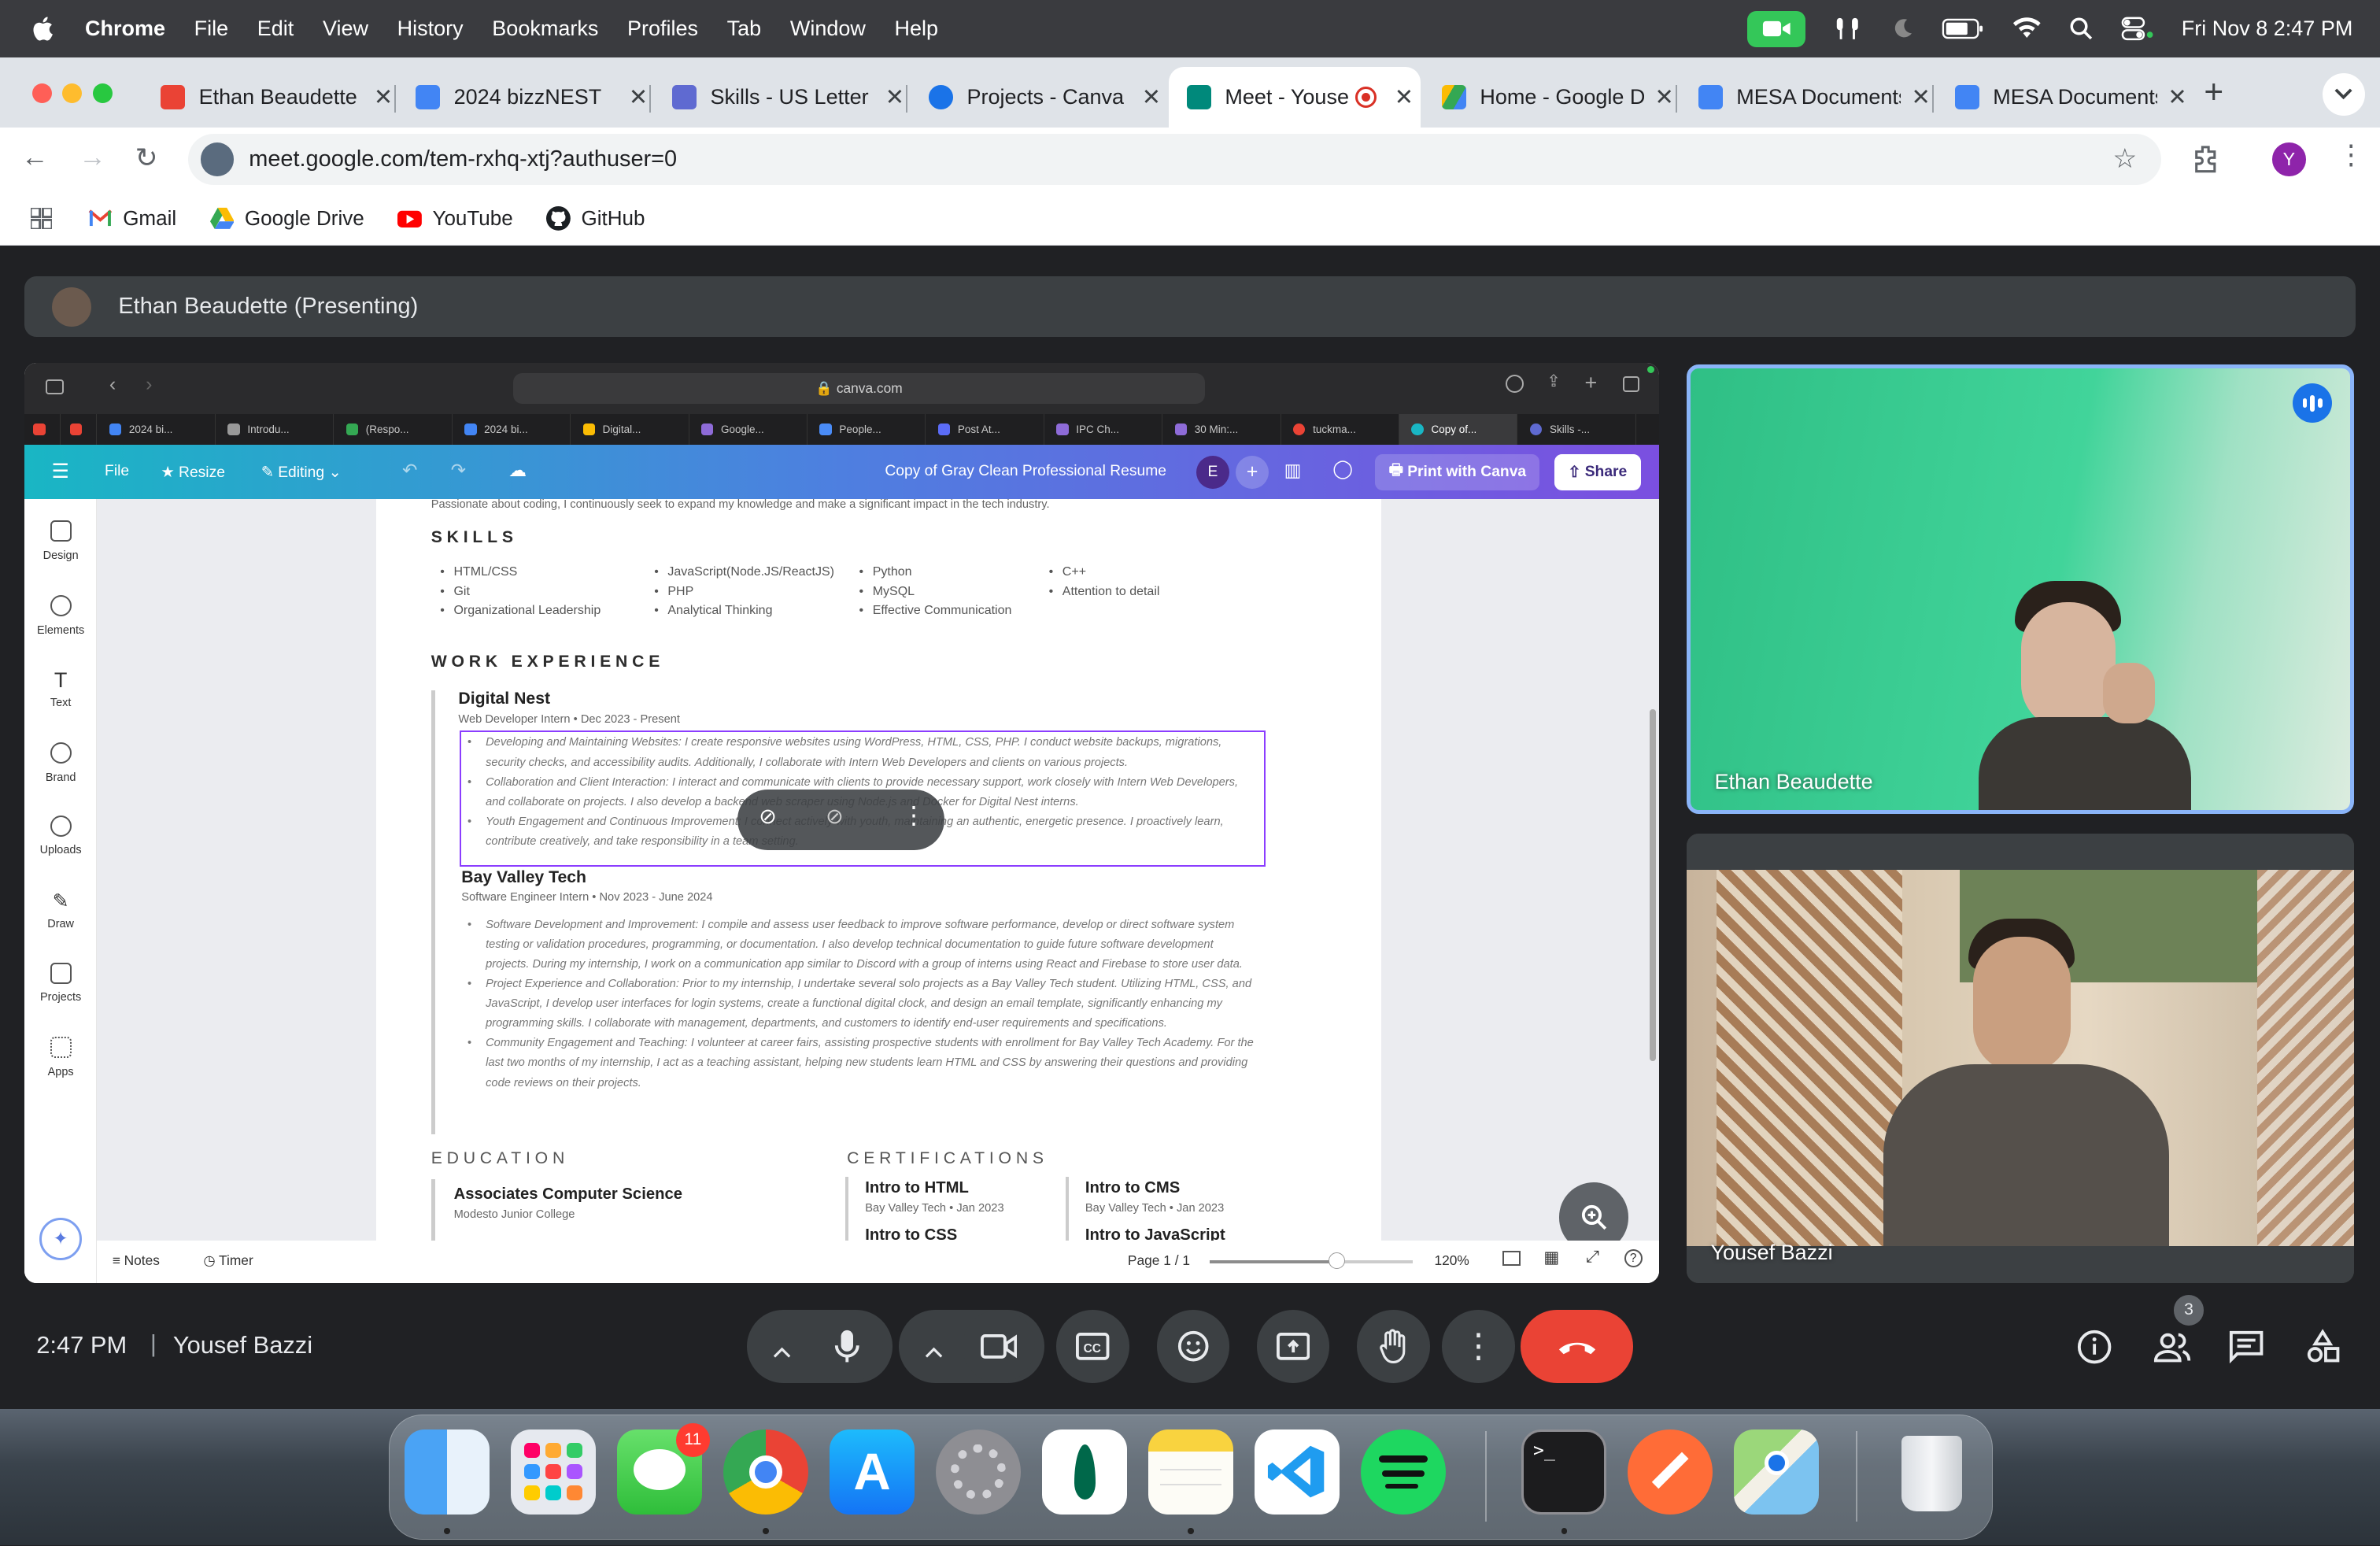 The image size is (2380, 1546). I want to click on running-indicator, so click(1191, 1531).